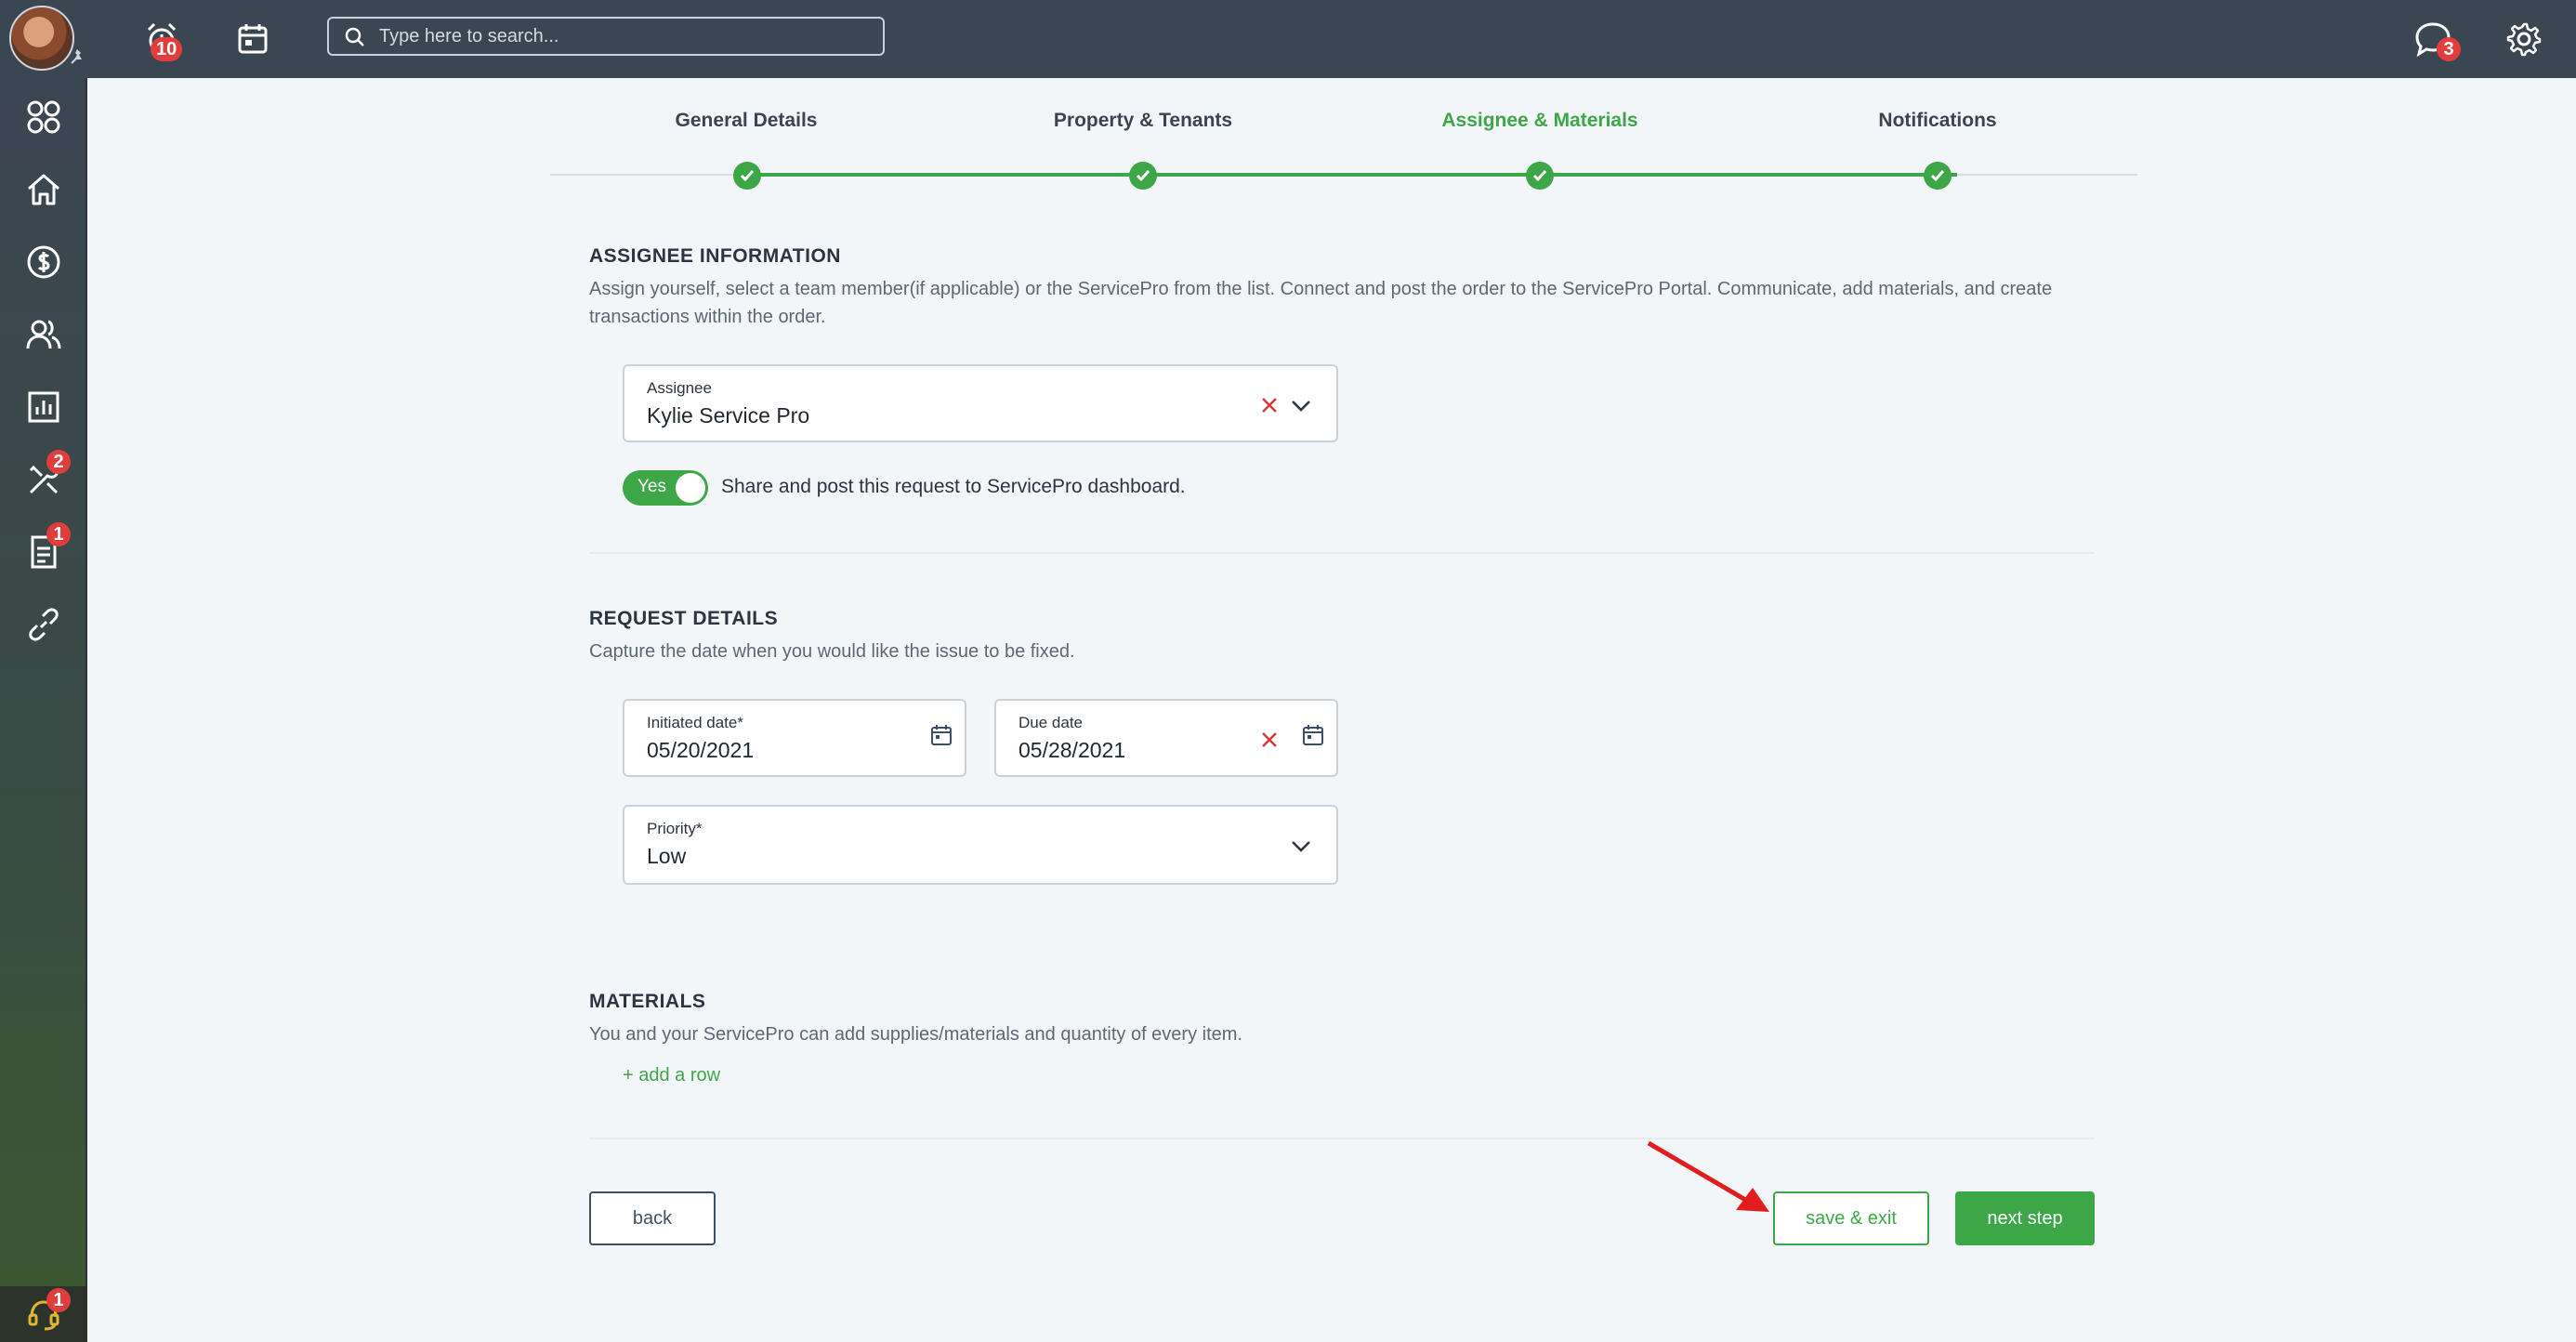 The image size is (2576, 1342). Describe the element at coordinates (652, 1218) in the screenshot. I see `back-button: back` at that location.